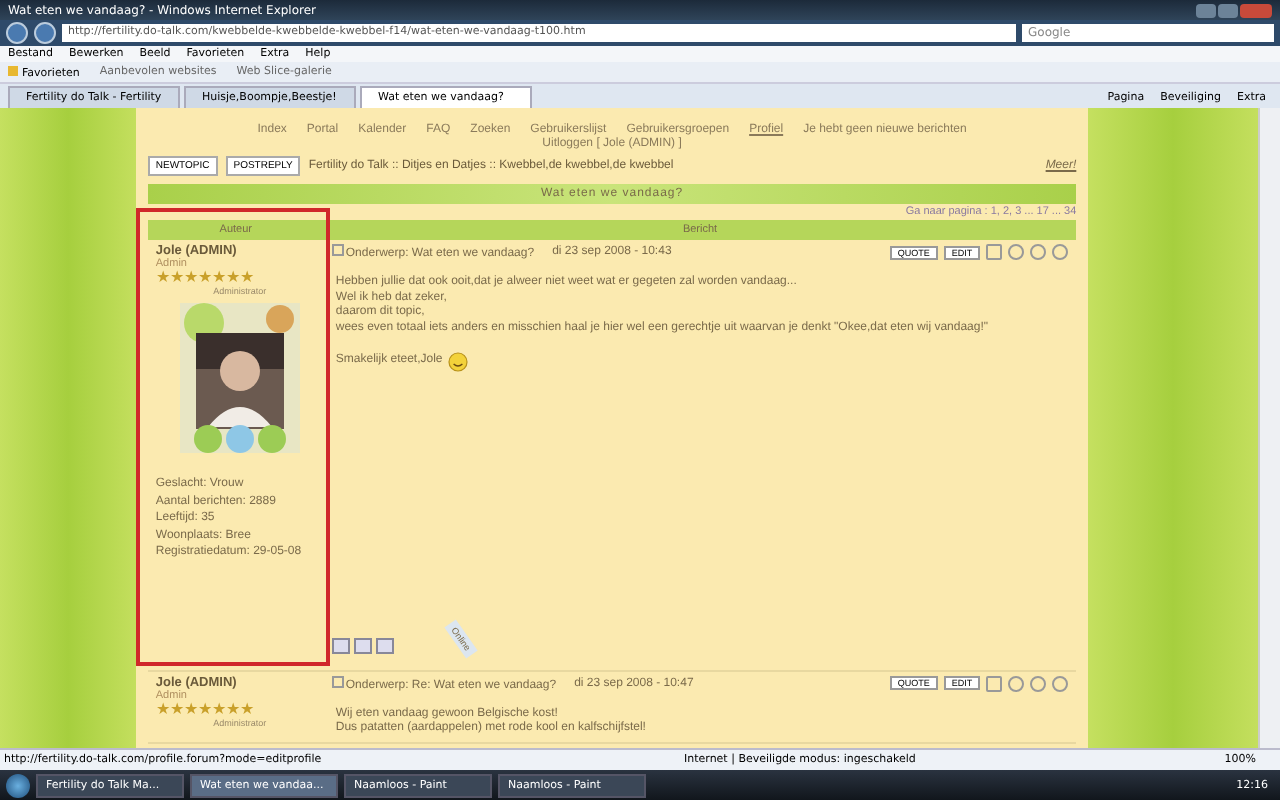 The width and height of the screenshot is (1280, 800). Describe the element at coordinates (1228, 10) in the screenshot. I see `maximize-button` at that location.